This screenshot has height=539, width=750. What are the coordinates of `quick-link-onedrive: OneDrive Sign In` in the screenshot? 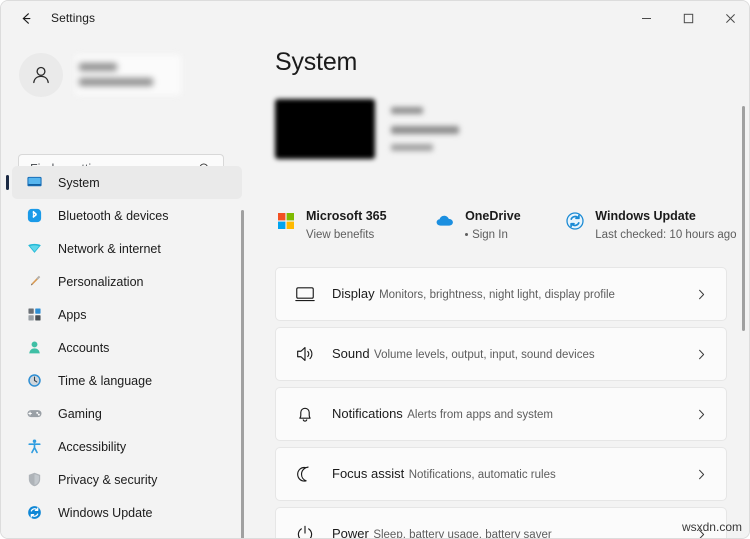 It's located at (477, 225).